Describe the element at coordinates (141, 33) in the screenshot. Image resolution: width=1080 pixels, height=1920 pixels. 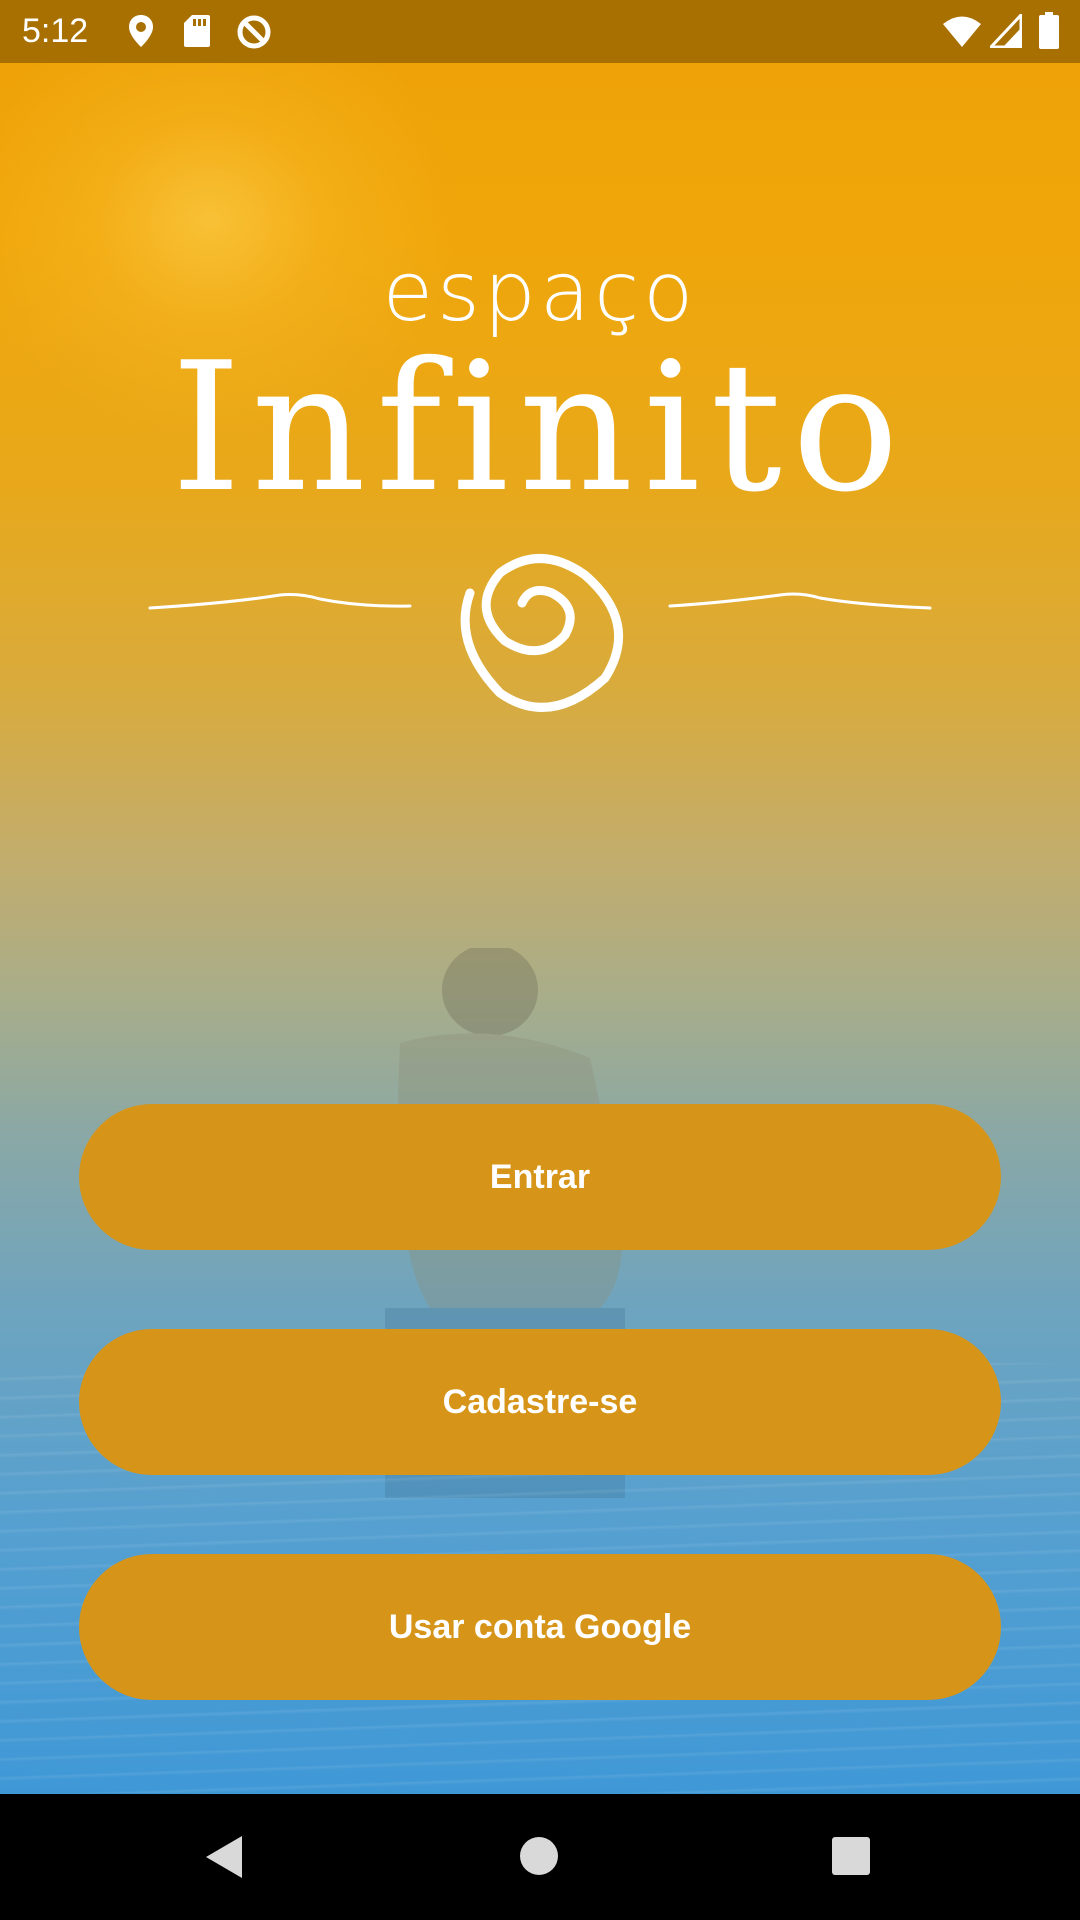
I see `location-pin-icon` at that location.